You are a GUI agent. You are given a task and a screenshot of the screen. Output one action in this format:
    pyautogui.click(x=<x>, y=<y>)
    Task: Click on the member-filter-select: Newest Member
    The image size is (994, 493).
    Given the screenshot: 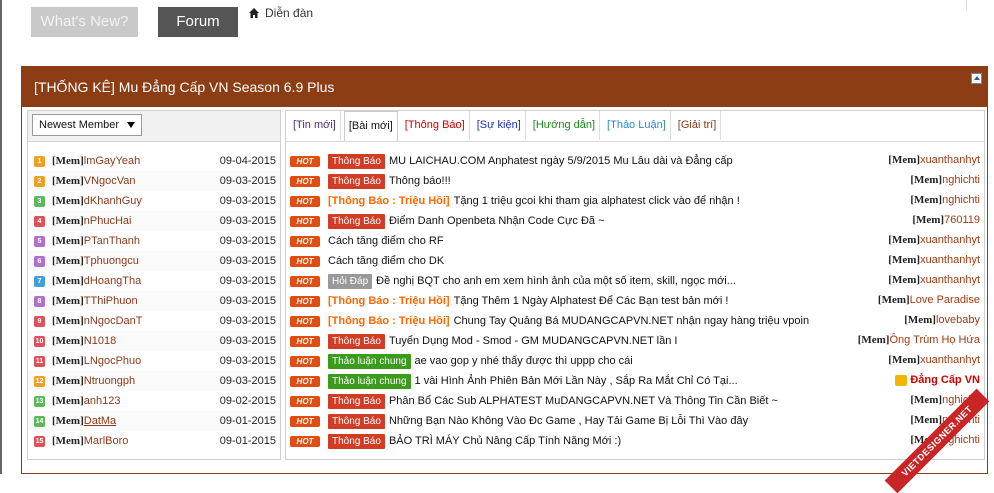 What is the action you would take?
    pyautogui.click(x=87, y=125)
    